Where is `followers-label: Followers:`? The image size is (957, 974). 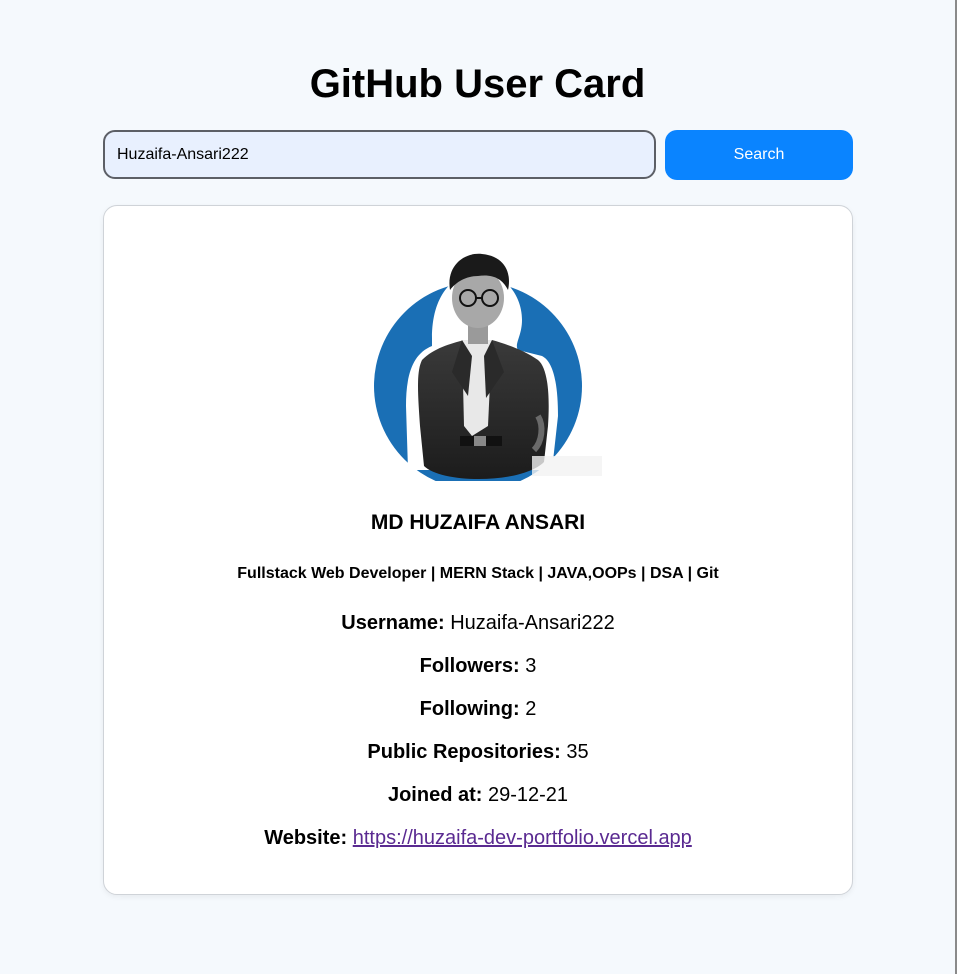 followers-label: Followers: is located at coordinates (469, 666).